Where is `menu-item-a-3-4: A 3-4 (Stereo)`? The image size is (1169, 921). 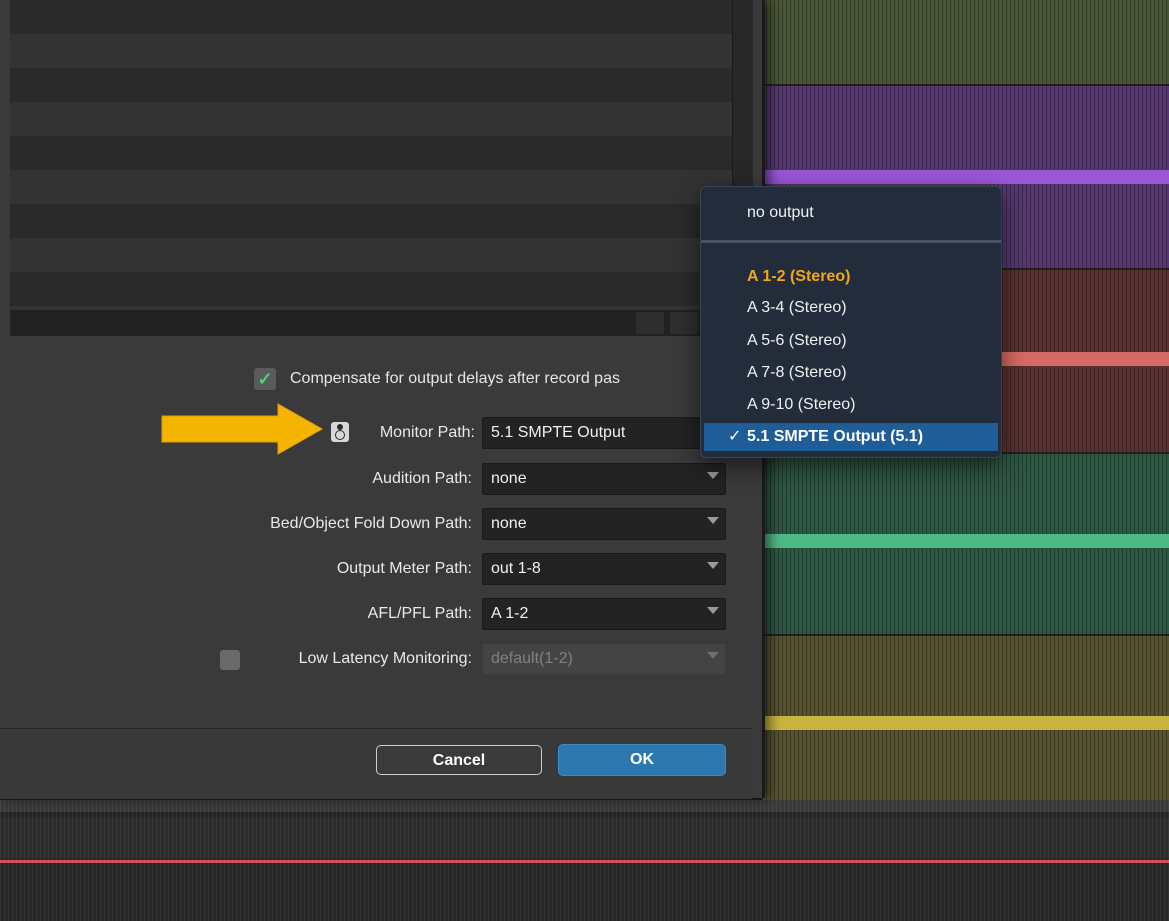 menu-item-a-3-4: A 3-4 (Stereo) is located at coordinates (851, 308).